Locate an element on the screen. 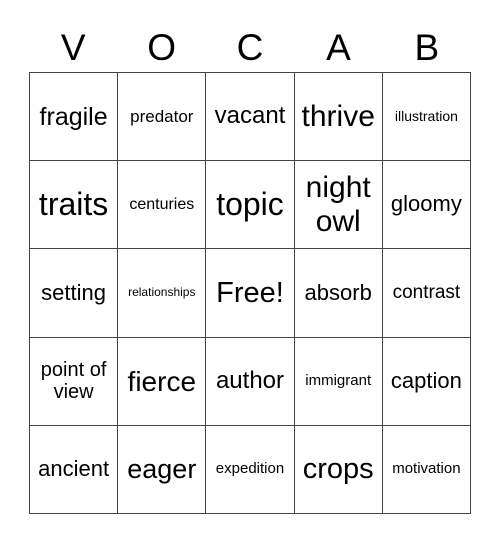 Image resolution: width=500 pixels, height=544 pixels. bingo-cell: eager is located at coordinates (162, 469).